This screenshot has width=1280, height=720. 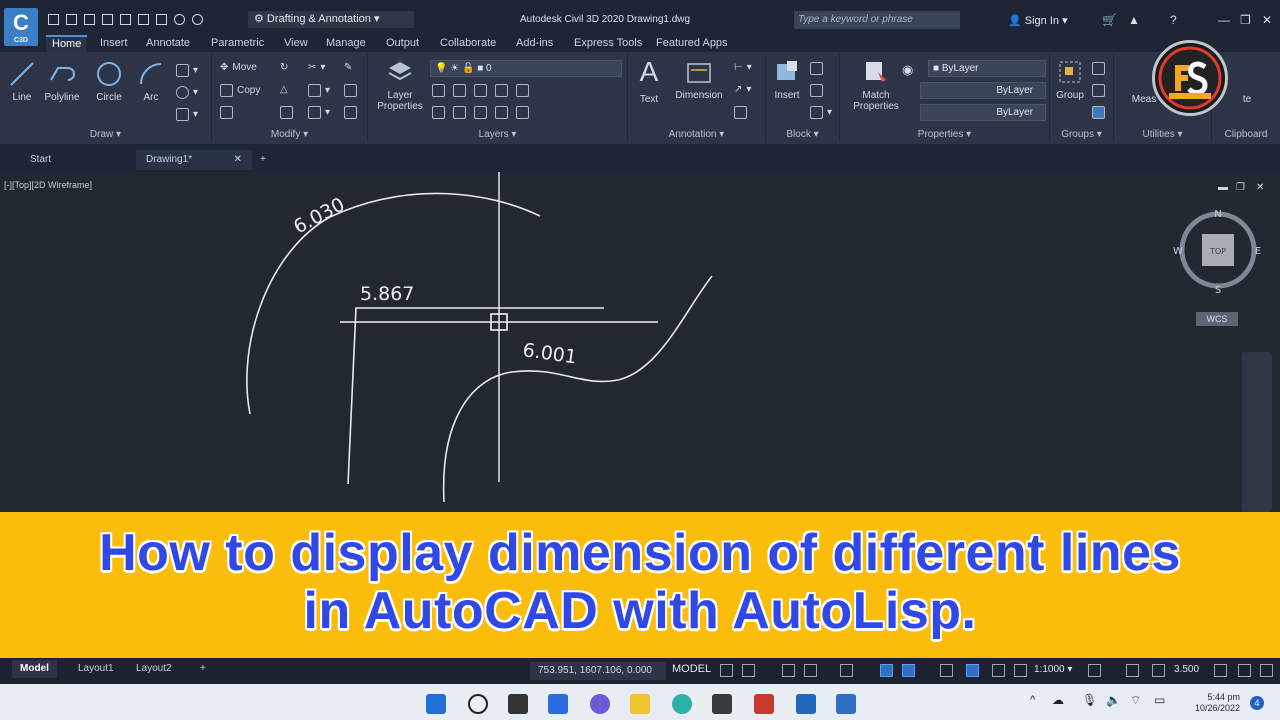 I want to click on polyline-button: Polyline, so click(x=62, y=81).